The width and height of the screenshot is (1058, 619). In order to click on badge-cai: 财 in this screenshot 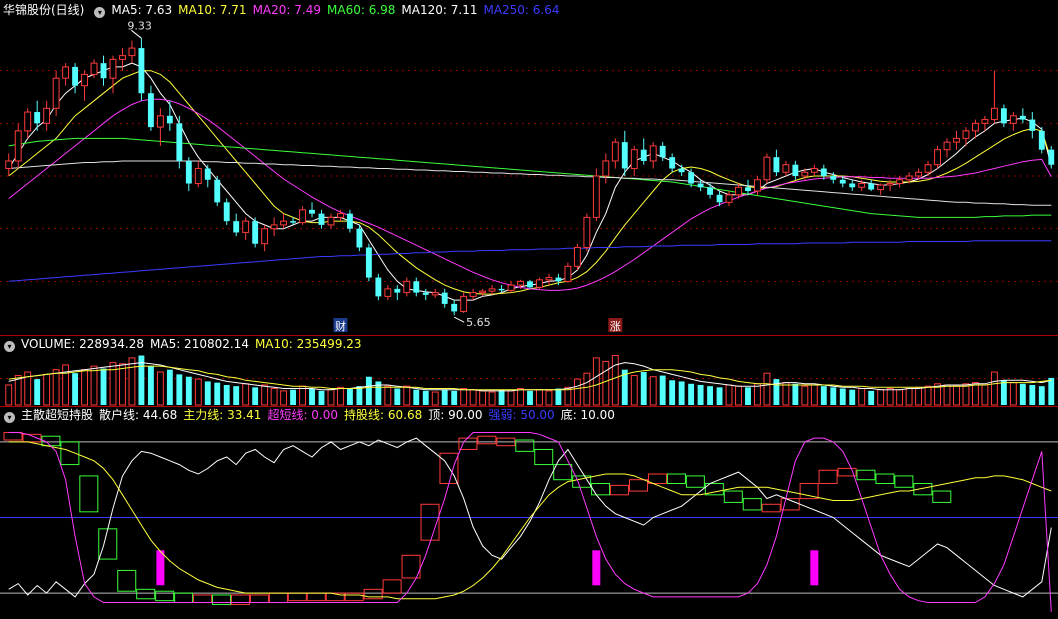, I will do `click(340, 326)`.